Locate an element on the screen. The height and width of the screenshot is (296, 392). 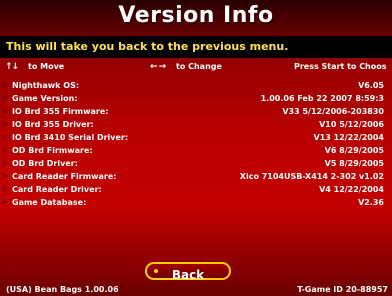
row-label: Game Version: is located at coordinates (45, 98).